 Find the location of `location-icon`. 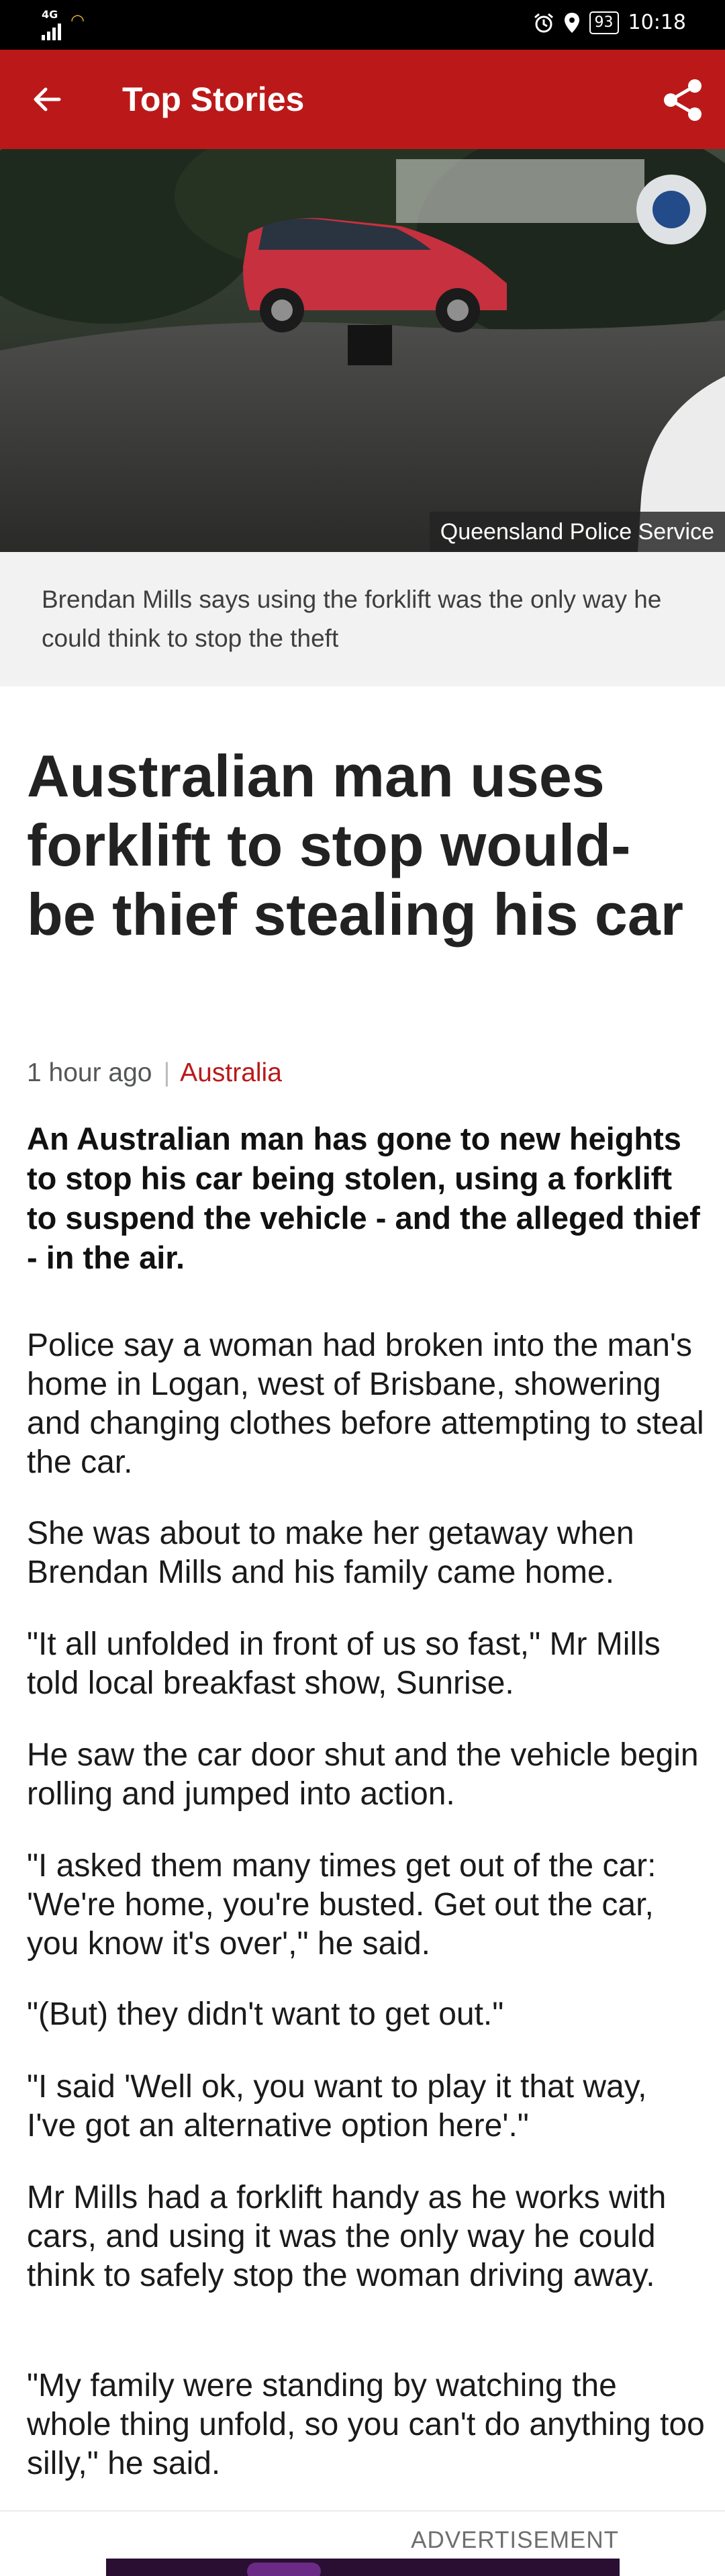

location-icon is located at coordinates (571, 22).